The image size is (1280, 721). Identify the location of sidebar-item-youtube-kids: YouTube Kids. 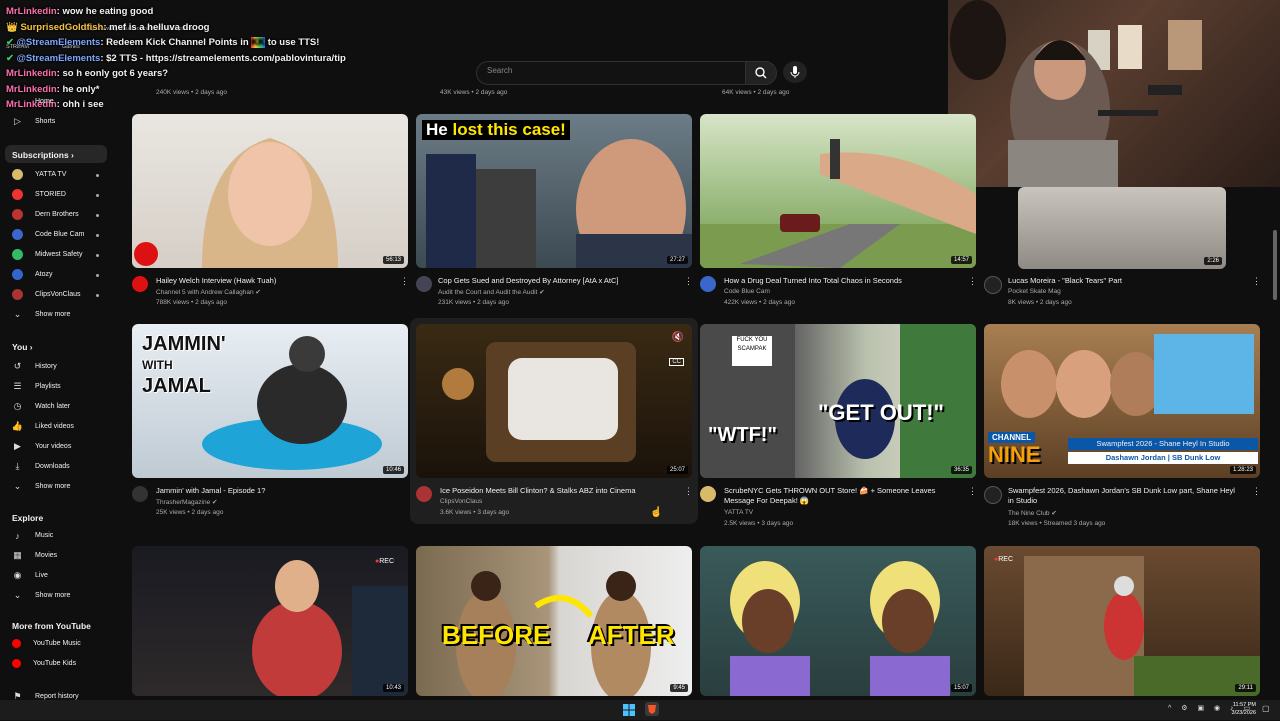
(44, 663).